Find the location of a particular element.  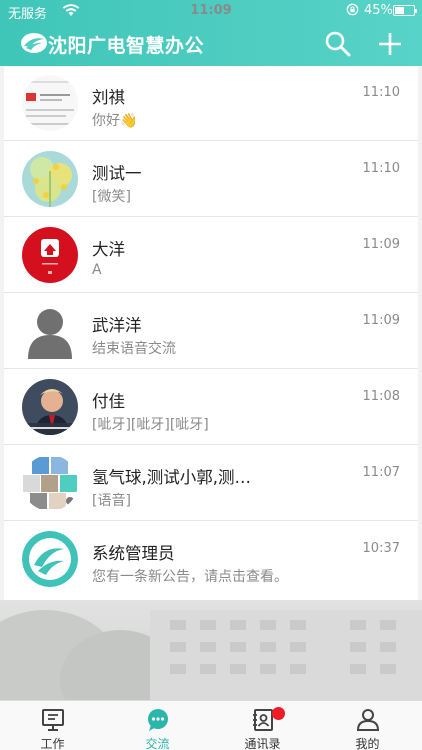

person-icon is located at coordinates (368, 720).